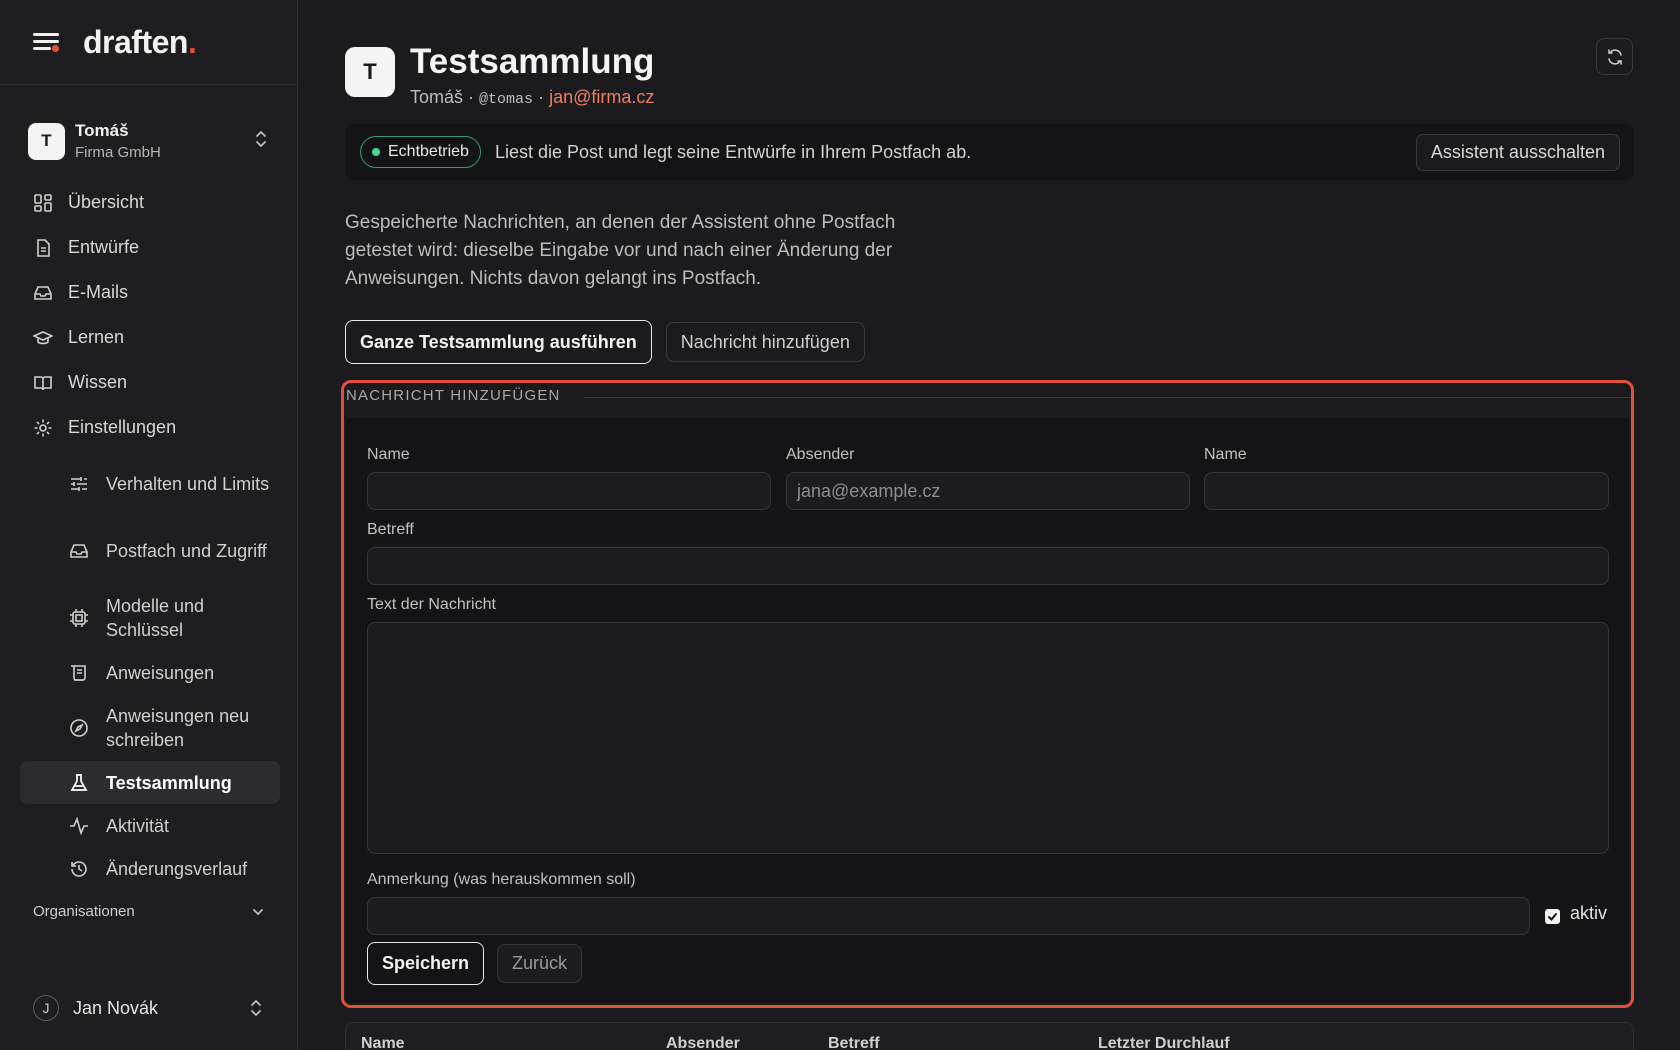 The height and width of the screenshot is (1050, 1680). What do you see at coordinates (948, 916) in the screenshot?
I see `note-input` at bounding box center [948, 916].